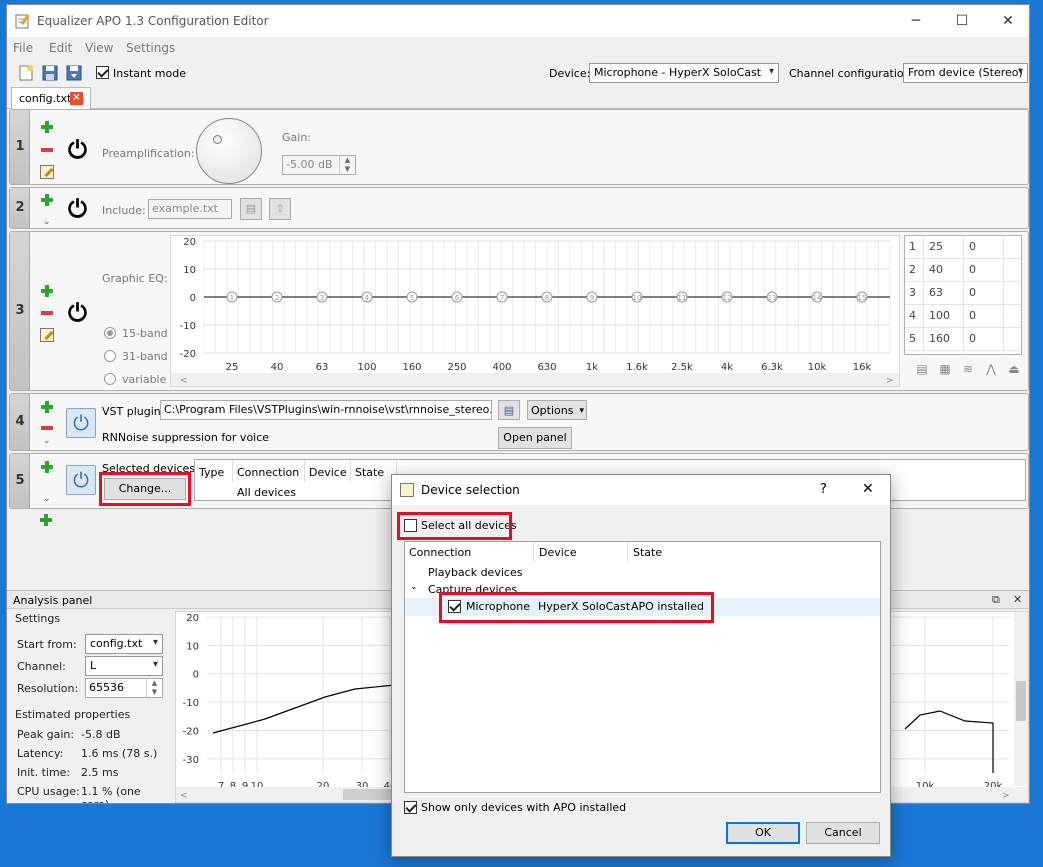 The height and width of the screenshot is (867, 1043). What do you see at coordinates (1007, 21) in the screenshot?
I see `close-window-button: ✕` at bounding box center [1007, 21].